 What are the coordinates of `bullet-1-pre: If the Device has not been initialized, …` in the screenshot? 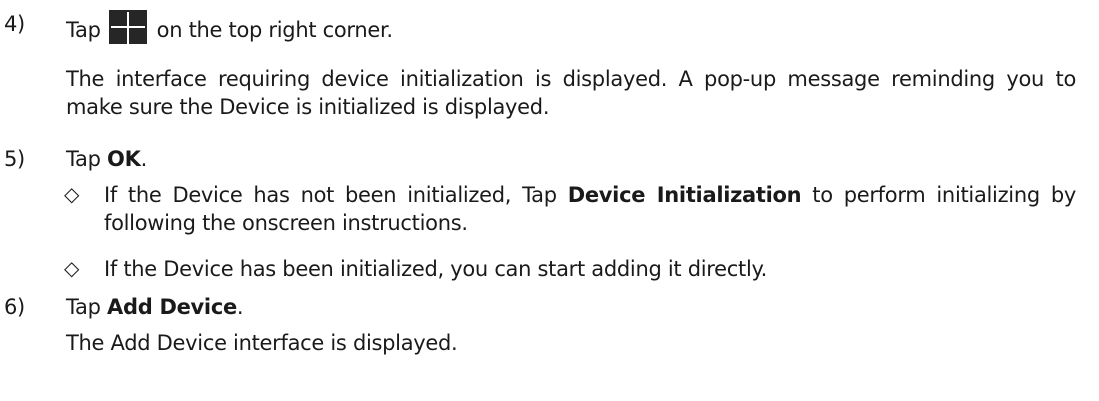 It's located at (336, 195).